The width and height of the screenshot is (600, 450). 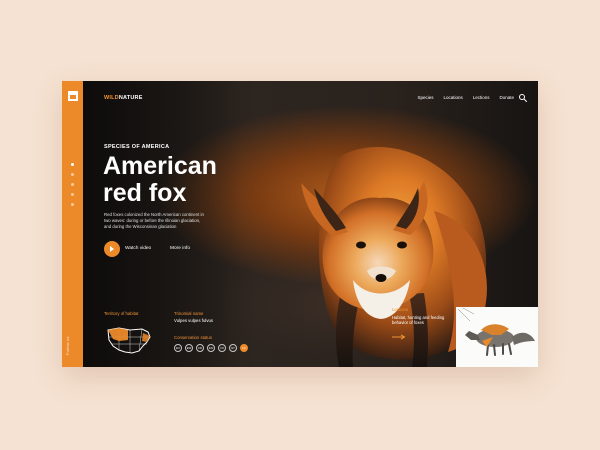 I want to click on nav-lections: Lections, so click(x=481, y=97).